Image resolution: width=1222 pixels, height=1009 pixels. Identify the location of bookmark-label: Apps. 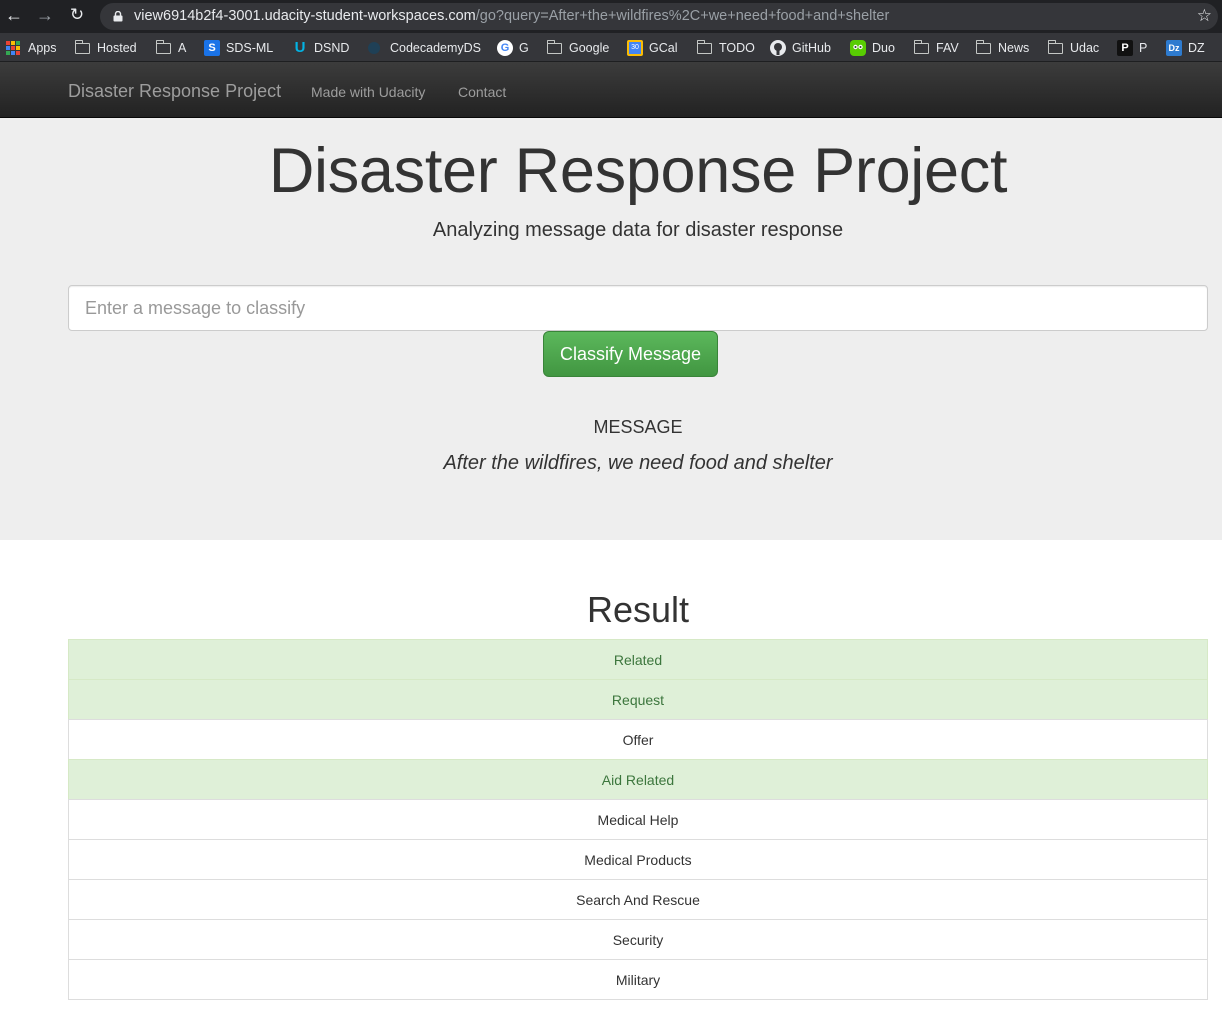
(42, 48).